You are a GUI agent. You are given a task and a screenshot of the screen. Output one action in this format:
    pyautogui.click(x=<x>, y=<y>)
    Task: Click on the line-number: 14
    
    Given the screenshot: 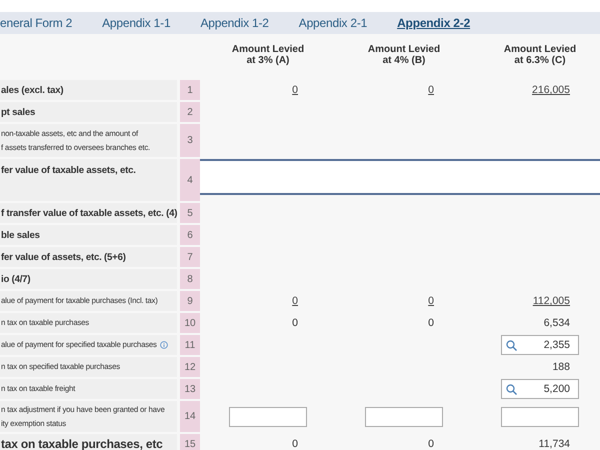 What is the action you would take?
    pyautogui.click(x=190, y=416)
    